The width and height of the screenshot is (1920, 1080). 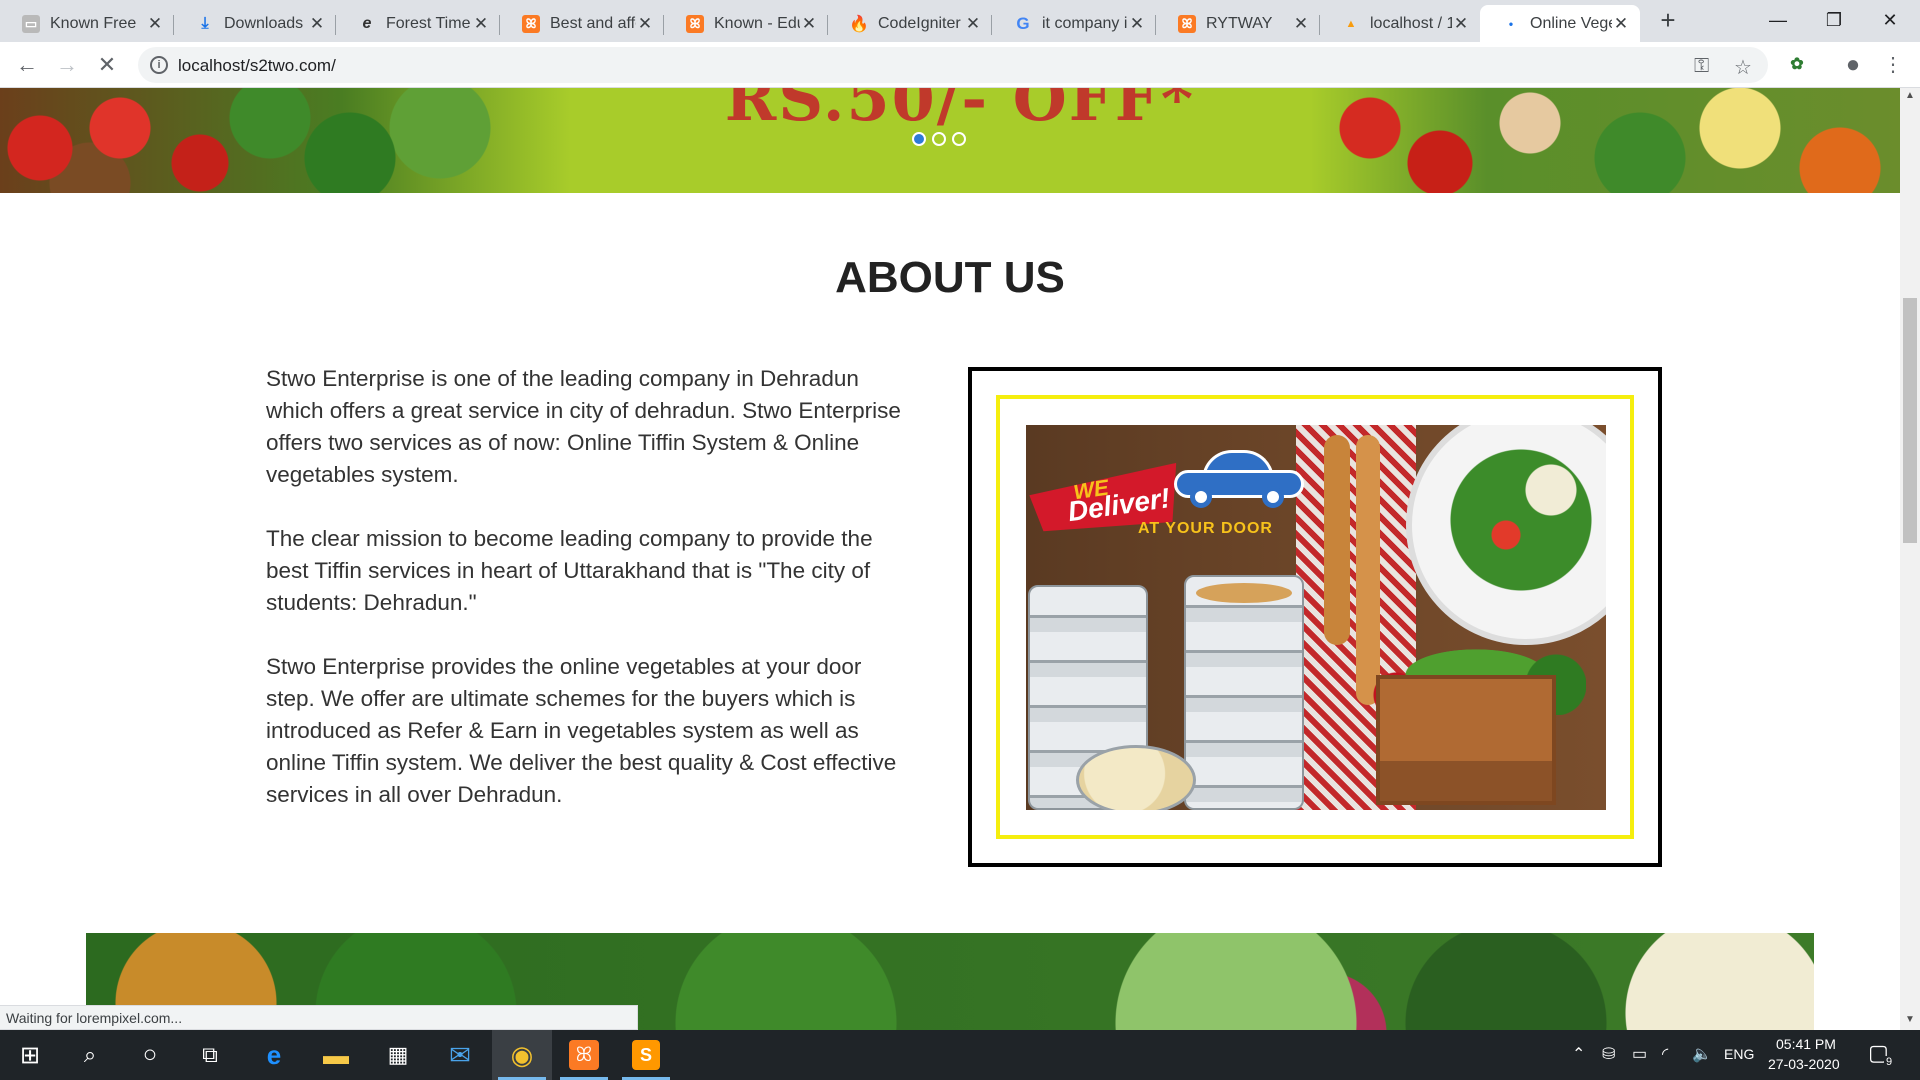 I want to click on carousel-indicators, so click(x=939, y=139).